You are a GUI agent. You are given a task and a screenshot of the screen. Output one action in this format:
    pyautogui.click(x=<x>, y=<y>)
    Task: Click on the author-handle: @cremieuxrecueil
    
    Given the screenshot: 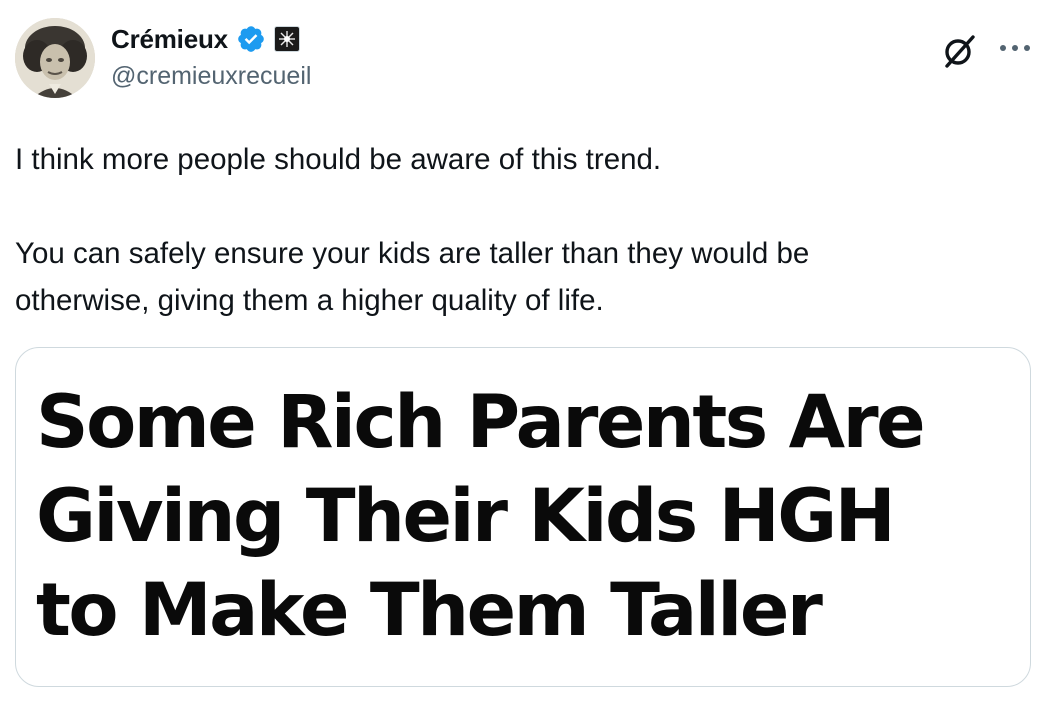 What is the action you would take?
    pyautogui.click(x=211, y=76)
    